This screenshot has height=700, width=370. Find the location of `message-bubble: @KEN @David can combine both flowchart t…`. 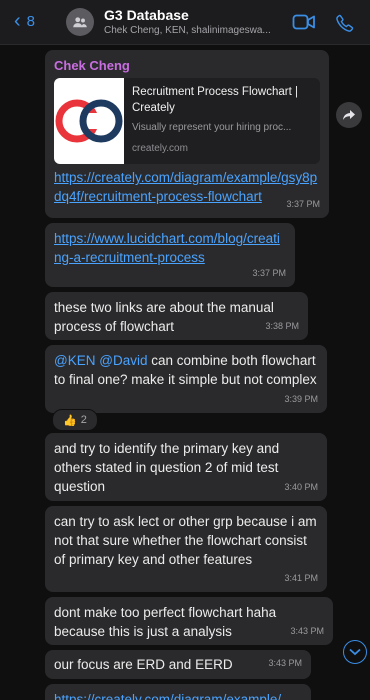

message-bubble: @KEN @David can combine both flowchart t… is located at coordinates (186, 379).